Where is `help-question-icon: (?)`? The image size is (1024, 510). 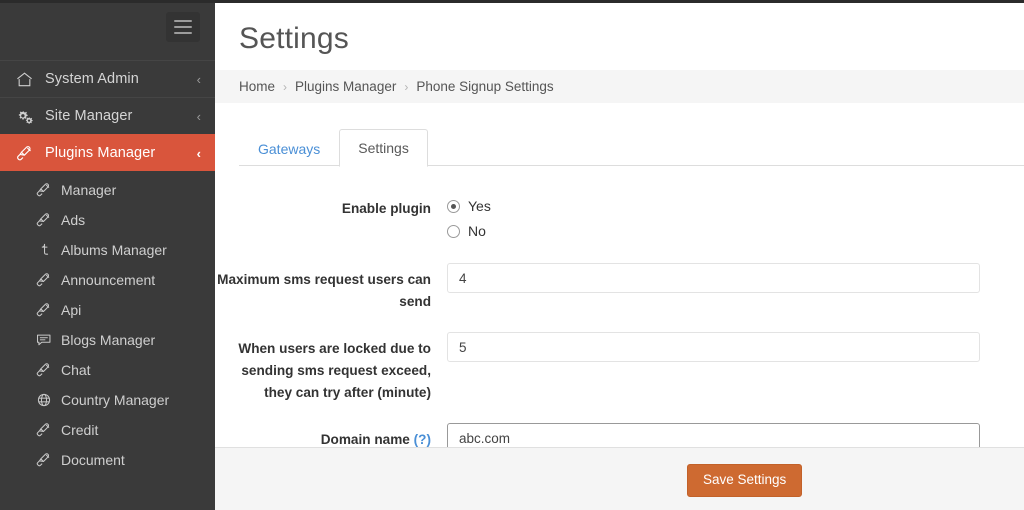 help-question-icon: (?) is located at coordinates (422, 439).